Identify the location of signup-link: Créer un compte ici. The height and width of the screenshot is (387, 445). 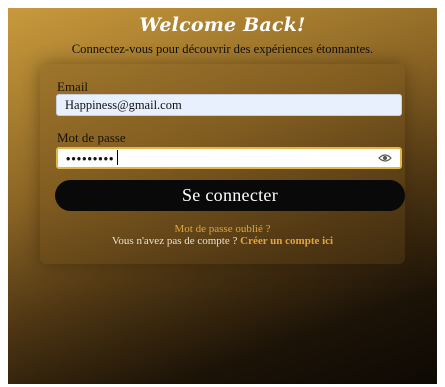
(286, 241).